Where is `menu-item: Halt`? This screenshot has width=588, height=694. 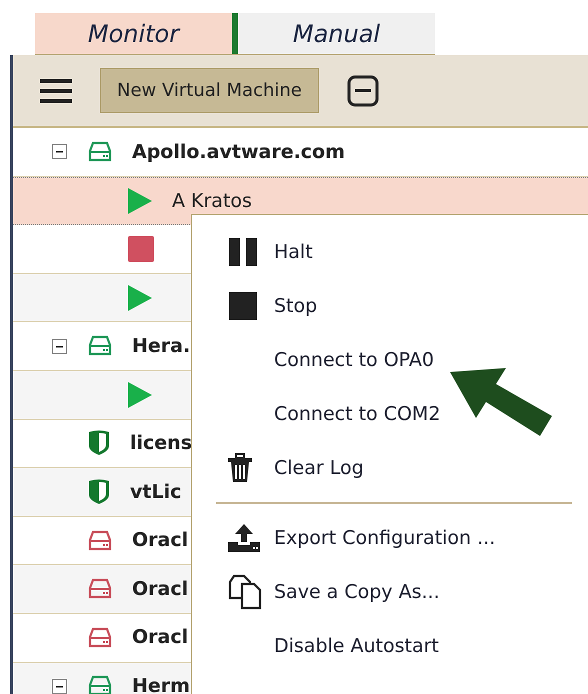
menu-item: Halt is located at coordinates (293, 252).